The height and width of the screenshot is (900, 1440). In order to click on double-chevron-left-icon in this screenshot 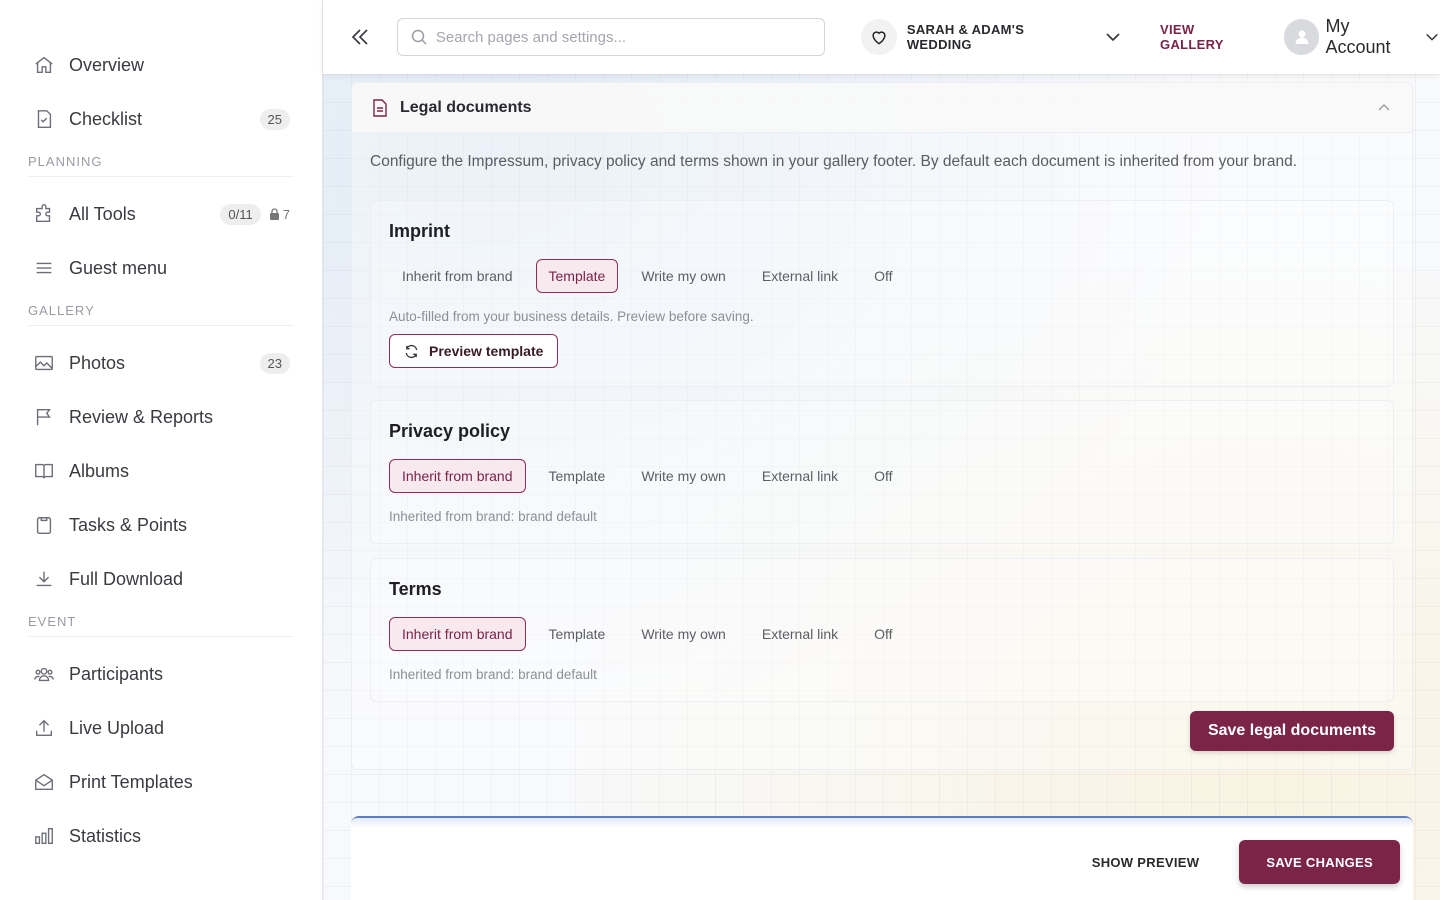, I will do `click(359, 37)`.